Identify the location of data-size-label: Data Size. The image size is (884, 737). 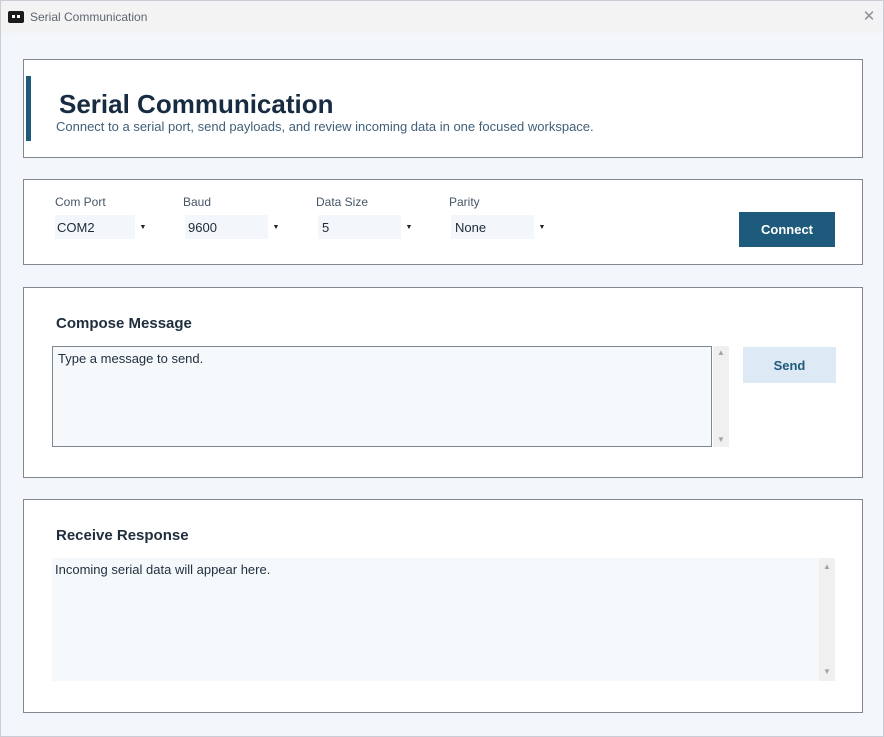
(342, 202).